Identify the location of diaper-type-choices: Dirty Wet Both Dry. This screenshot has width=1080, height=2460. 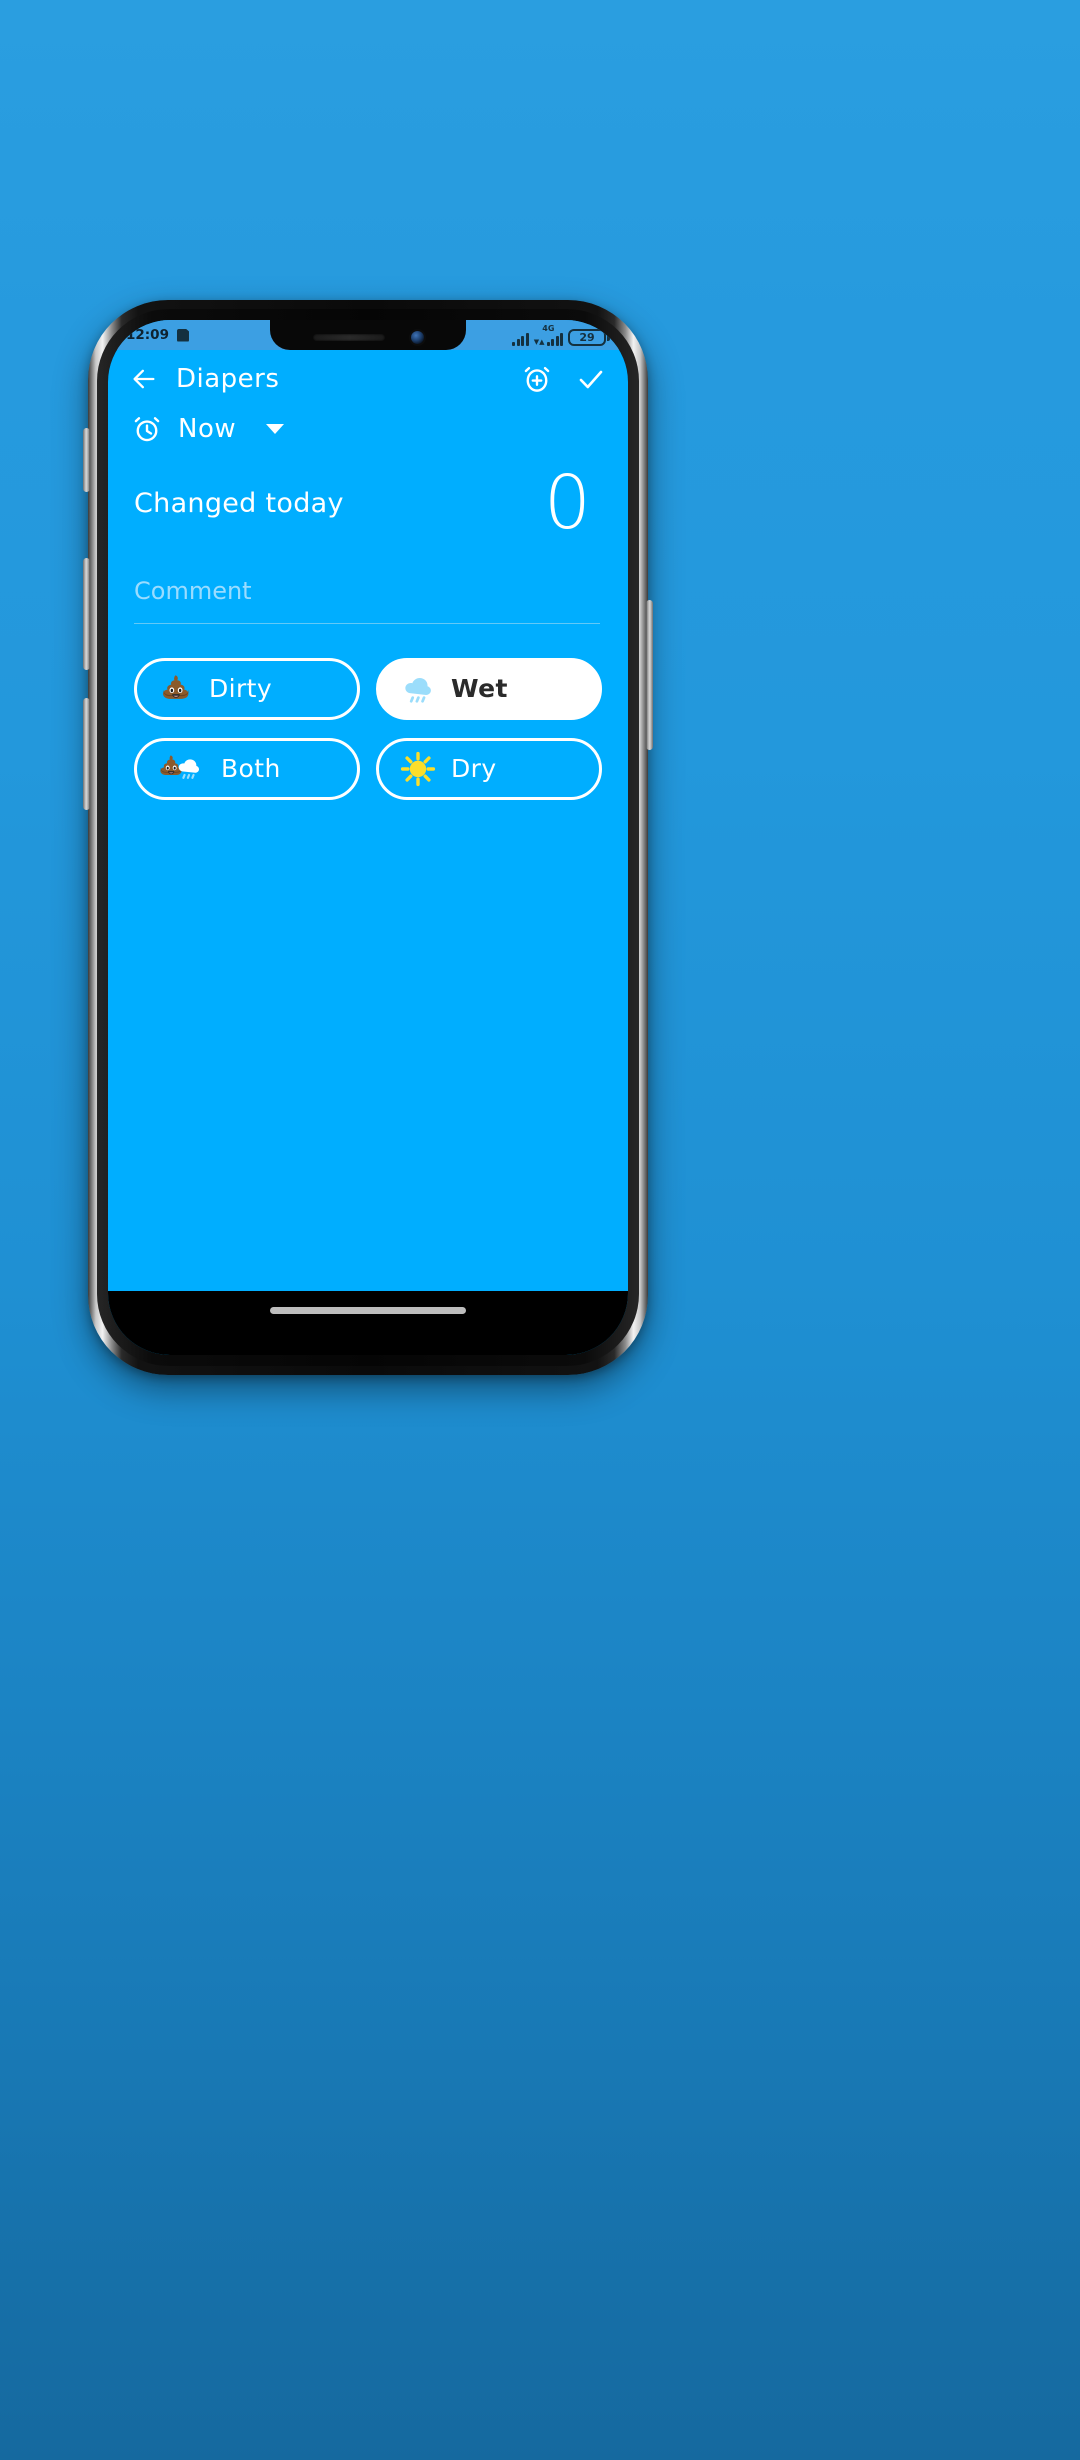
(368, 728).